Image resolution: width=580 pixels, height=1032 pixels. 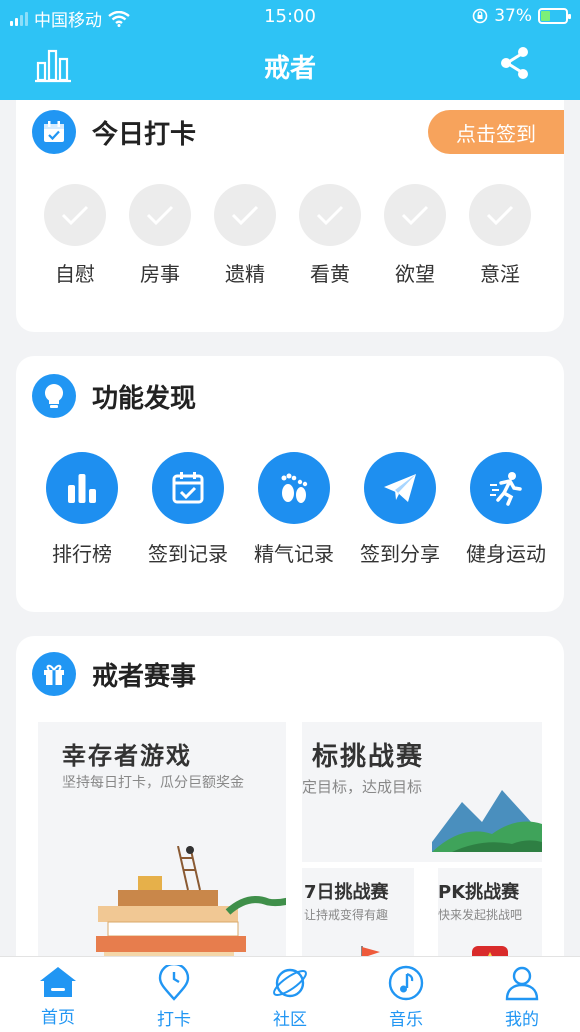 What do you see at coordinates (144, 398) in the screenshot?
I see `discover-title: 功能发现` at bounding box center [144, 398].